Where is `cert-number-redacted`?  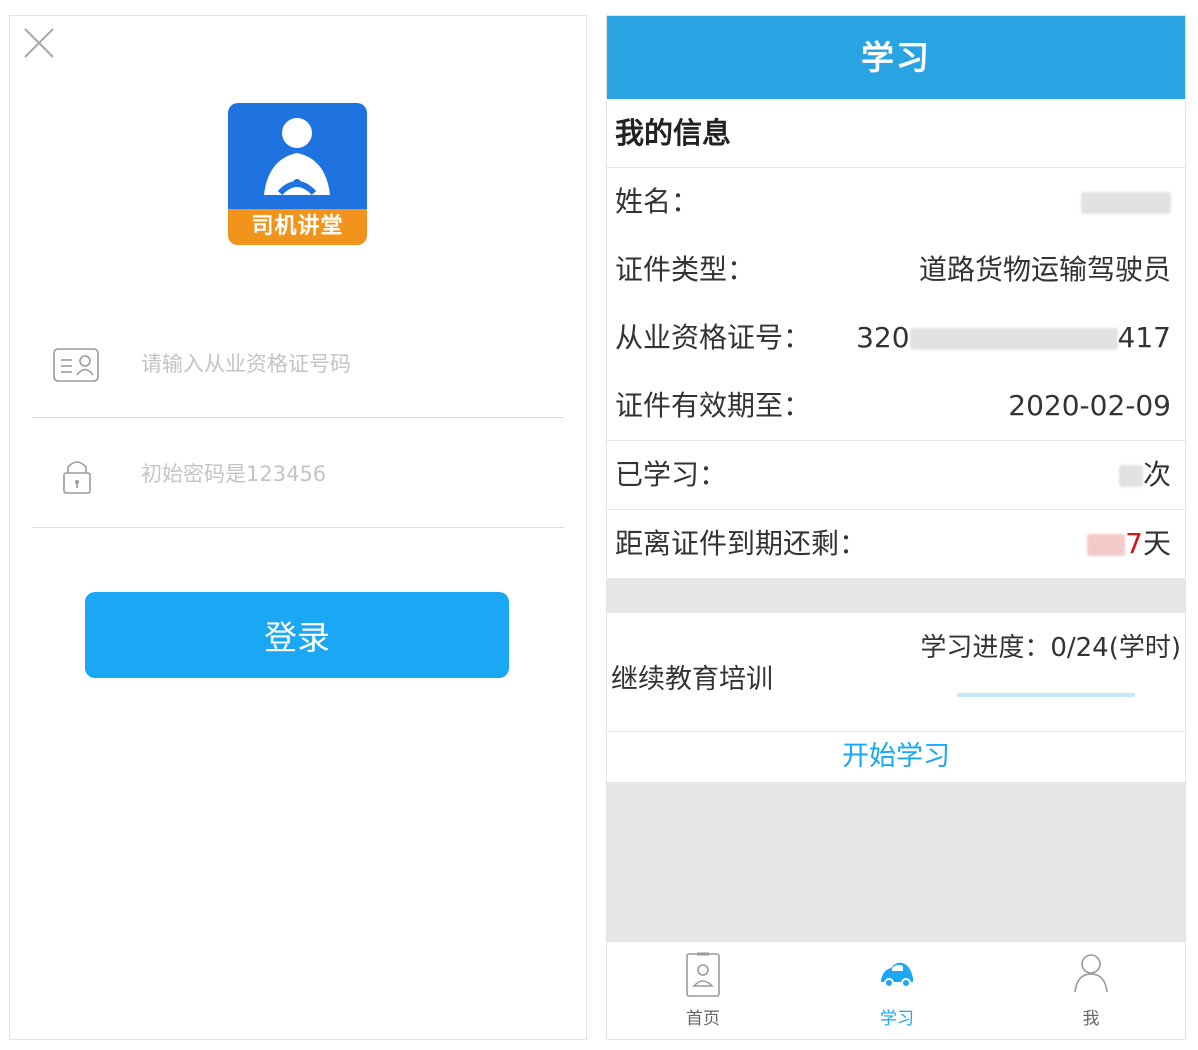 cert-number-redacted is located at coordinates (1013, 339).